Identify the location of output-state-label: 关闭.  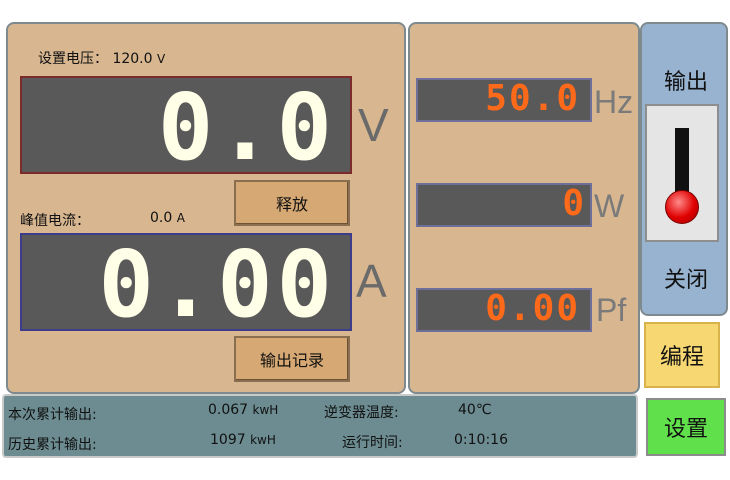
(685, 280).